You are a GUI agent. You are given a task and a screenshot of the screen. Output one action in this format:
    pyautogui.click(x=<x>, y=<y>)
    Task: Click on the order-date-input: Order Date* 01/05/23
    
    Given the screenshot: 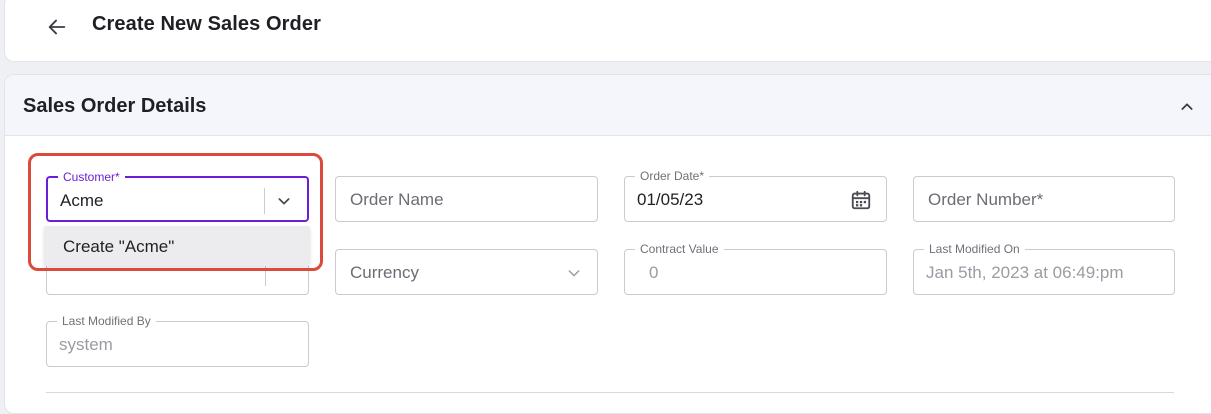 What is the action you would take?
    pyautogui.click(x=755, y=195)
    